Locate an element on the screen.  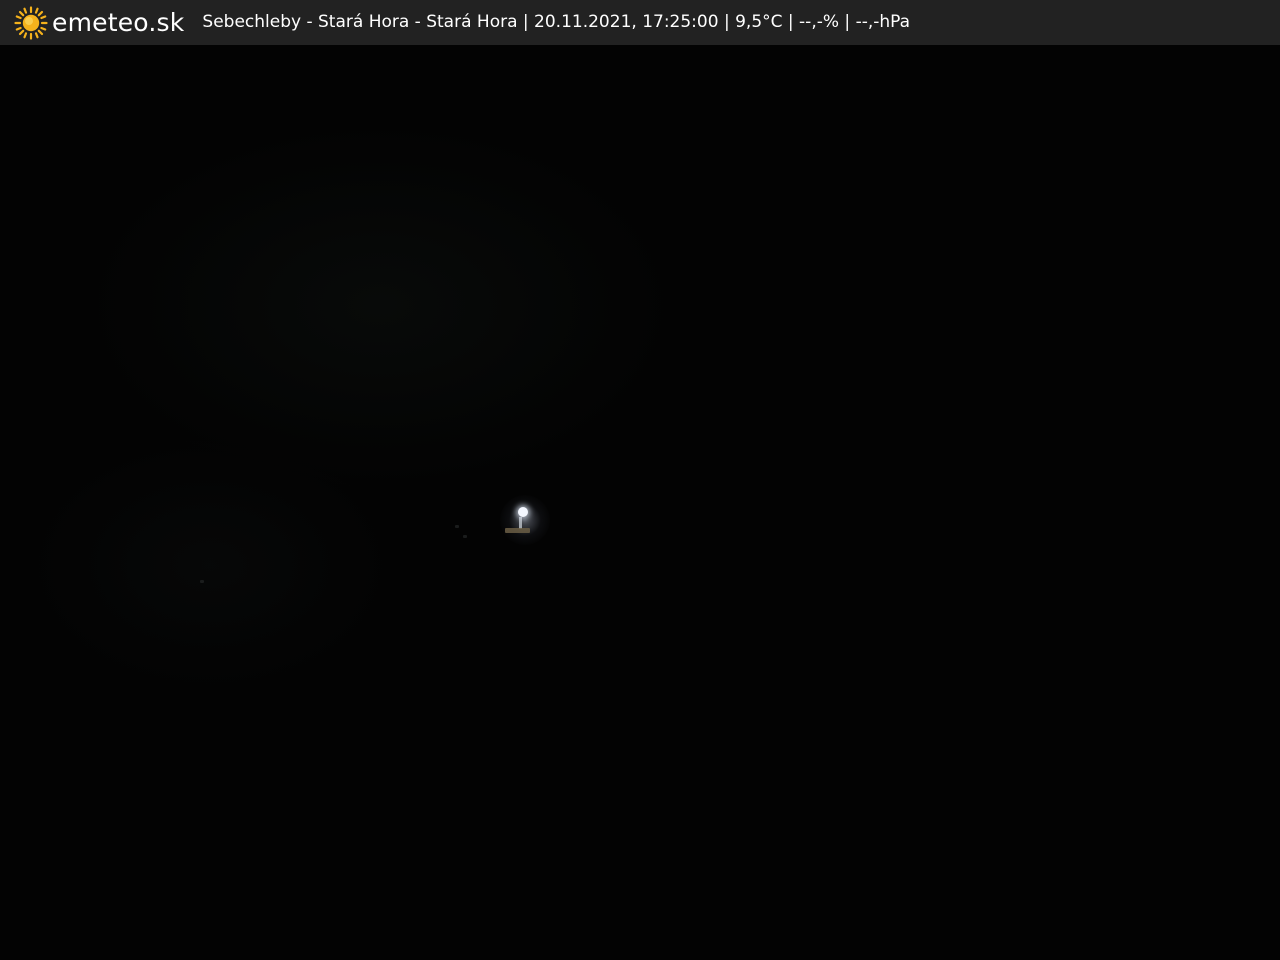
sun-icon is located at coordinates (31, 22).